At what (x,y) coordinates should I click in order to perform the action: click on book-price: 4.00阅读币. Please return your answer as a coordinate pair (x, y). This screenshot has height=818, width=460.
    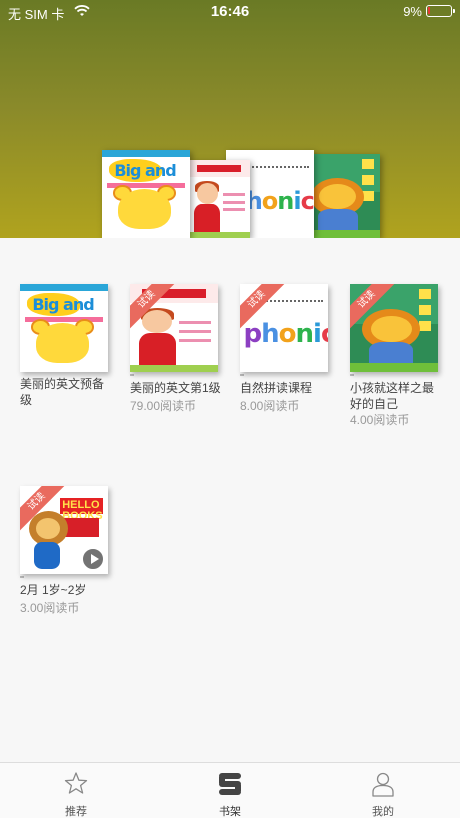
    Looking at the image, I should click on (380, 420).